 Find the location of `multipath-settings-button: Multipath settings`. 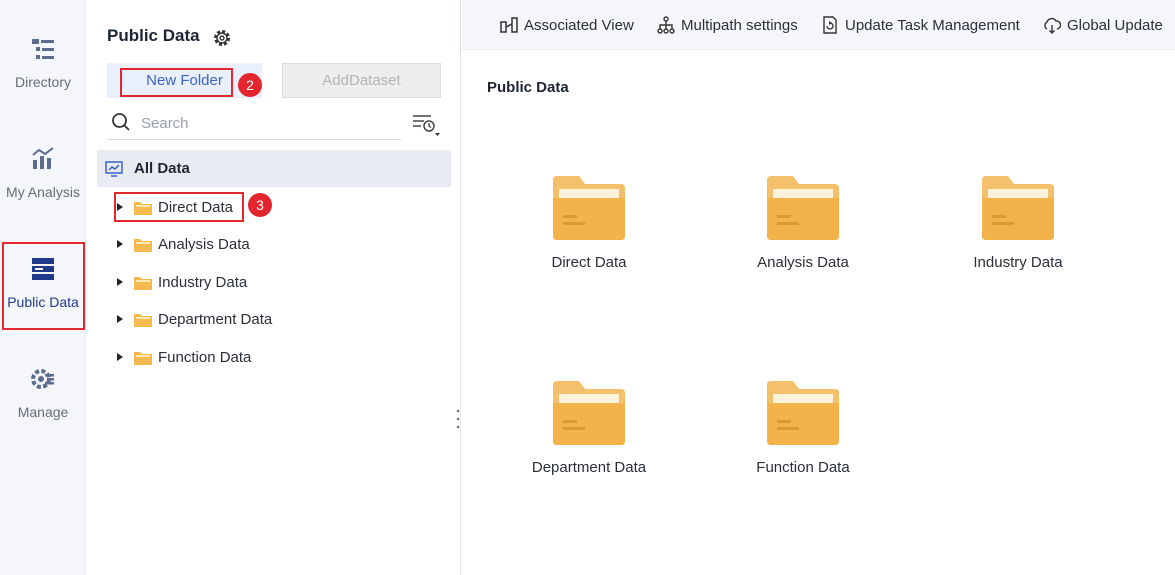

multipath-settings-button: Multipath settings is located at coordinates (727, 25).